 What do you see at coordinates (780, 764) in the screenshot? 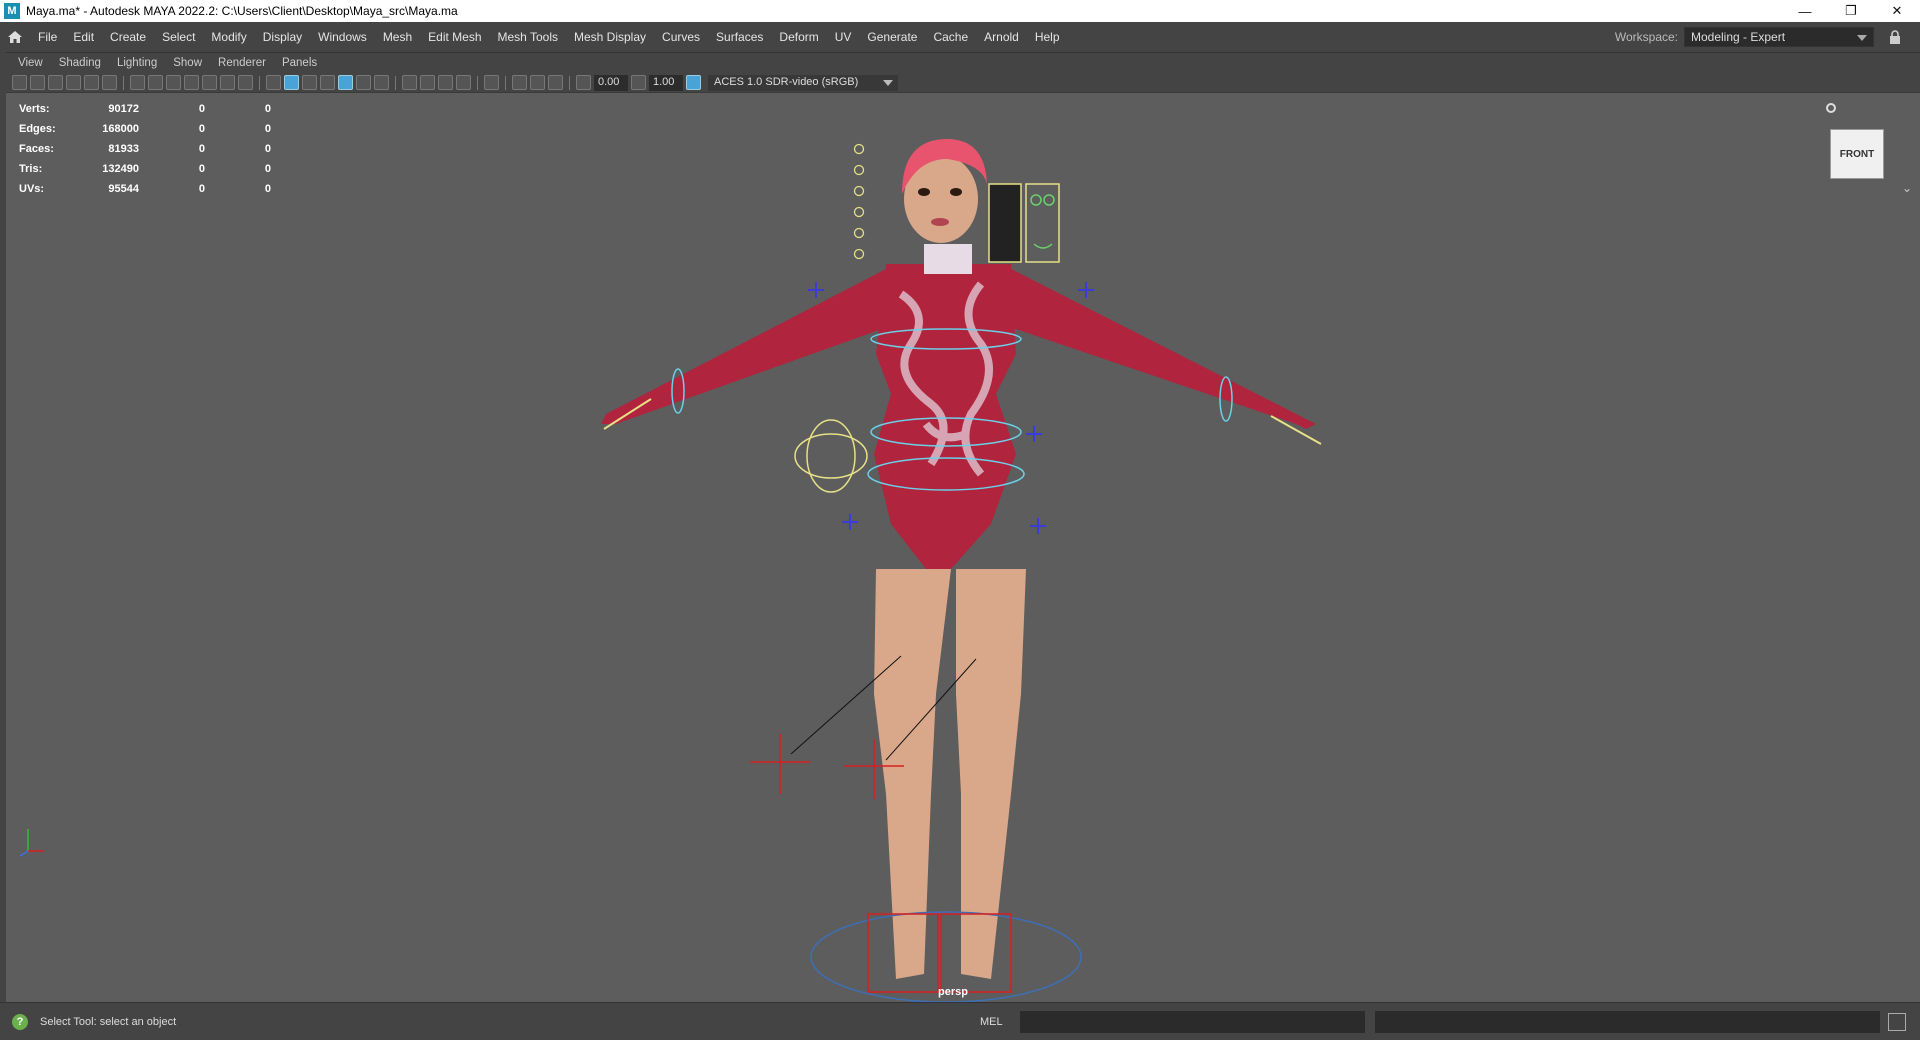
I see `foot-ik-target-left` at bounding box center [780, 764].